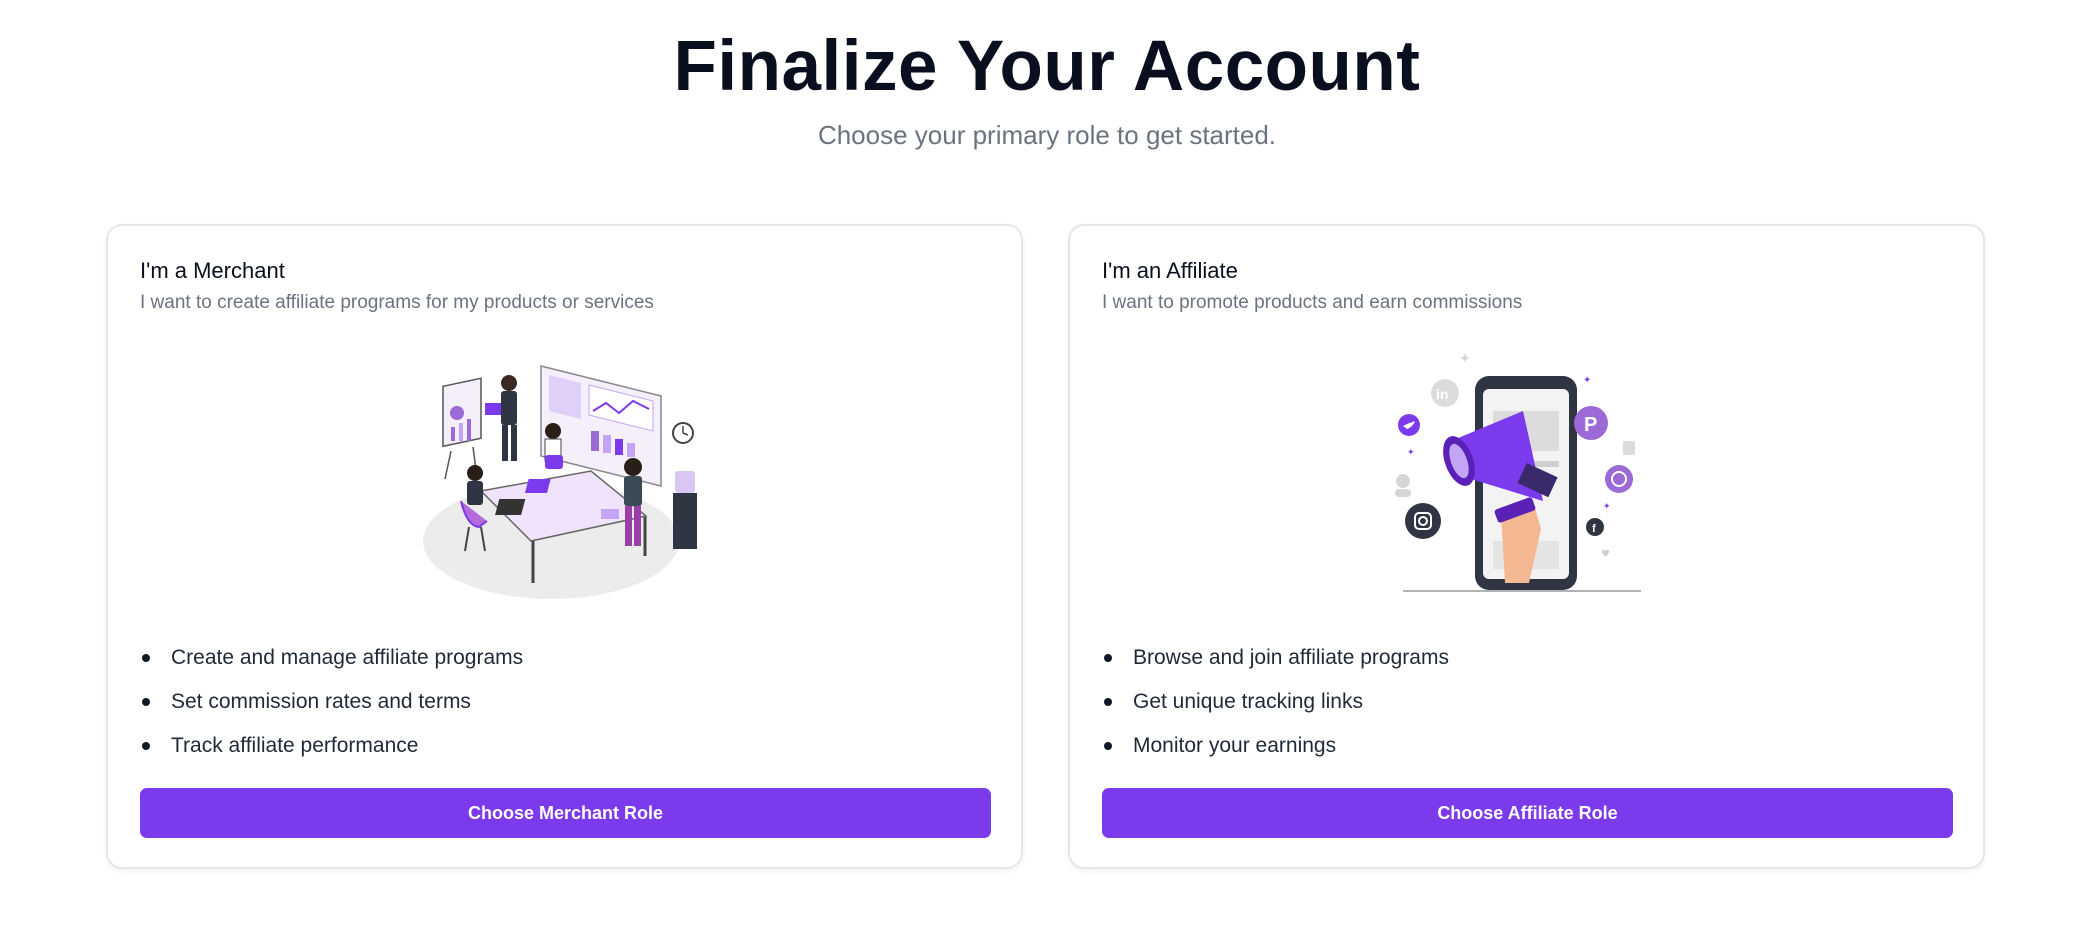 The image size is (2094, 945). Describe the element at coordinates (1170, 270) in the screenshot. I see `affiliate-card-title: I'm an Affiliate` at that location.